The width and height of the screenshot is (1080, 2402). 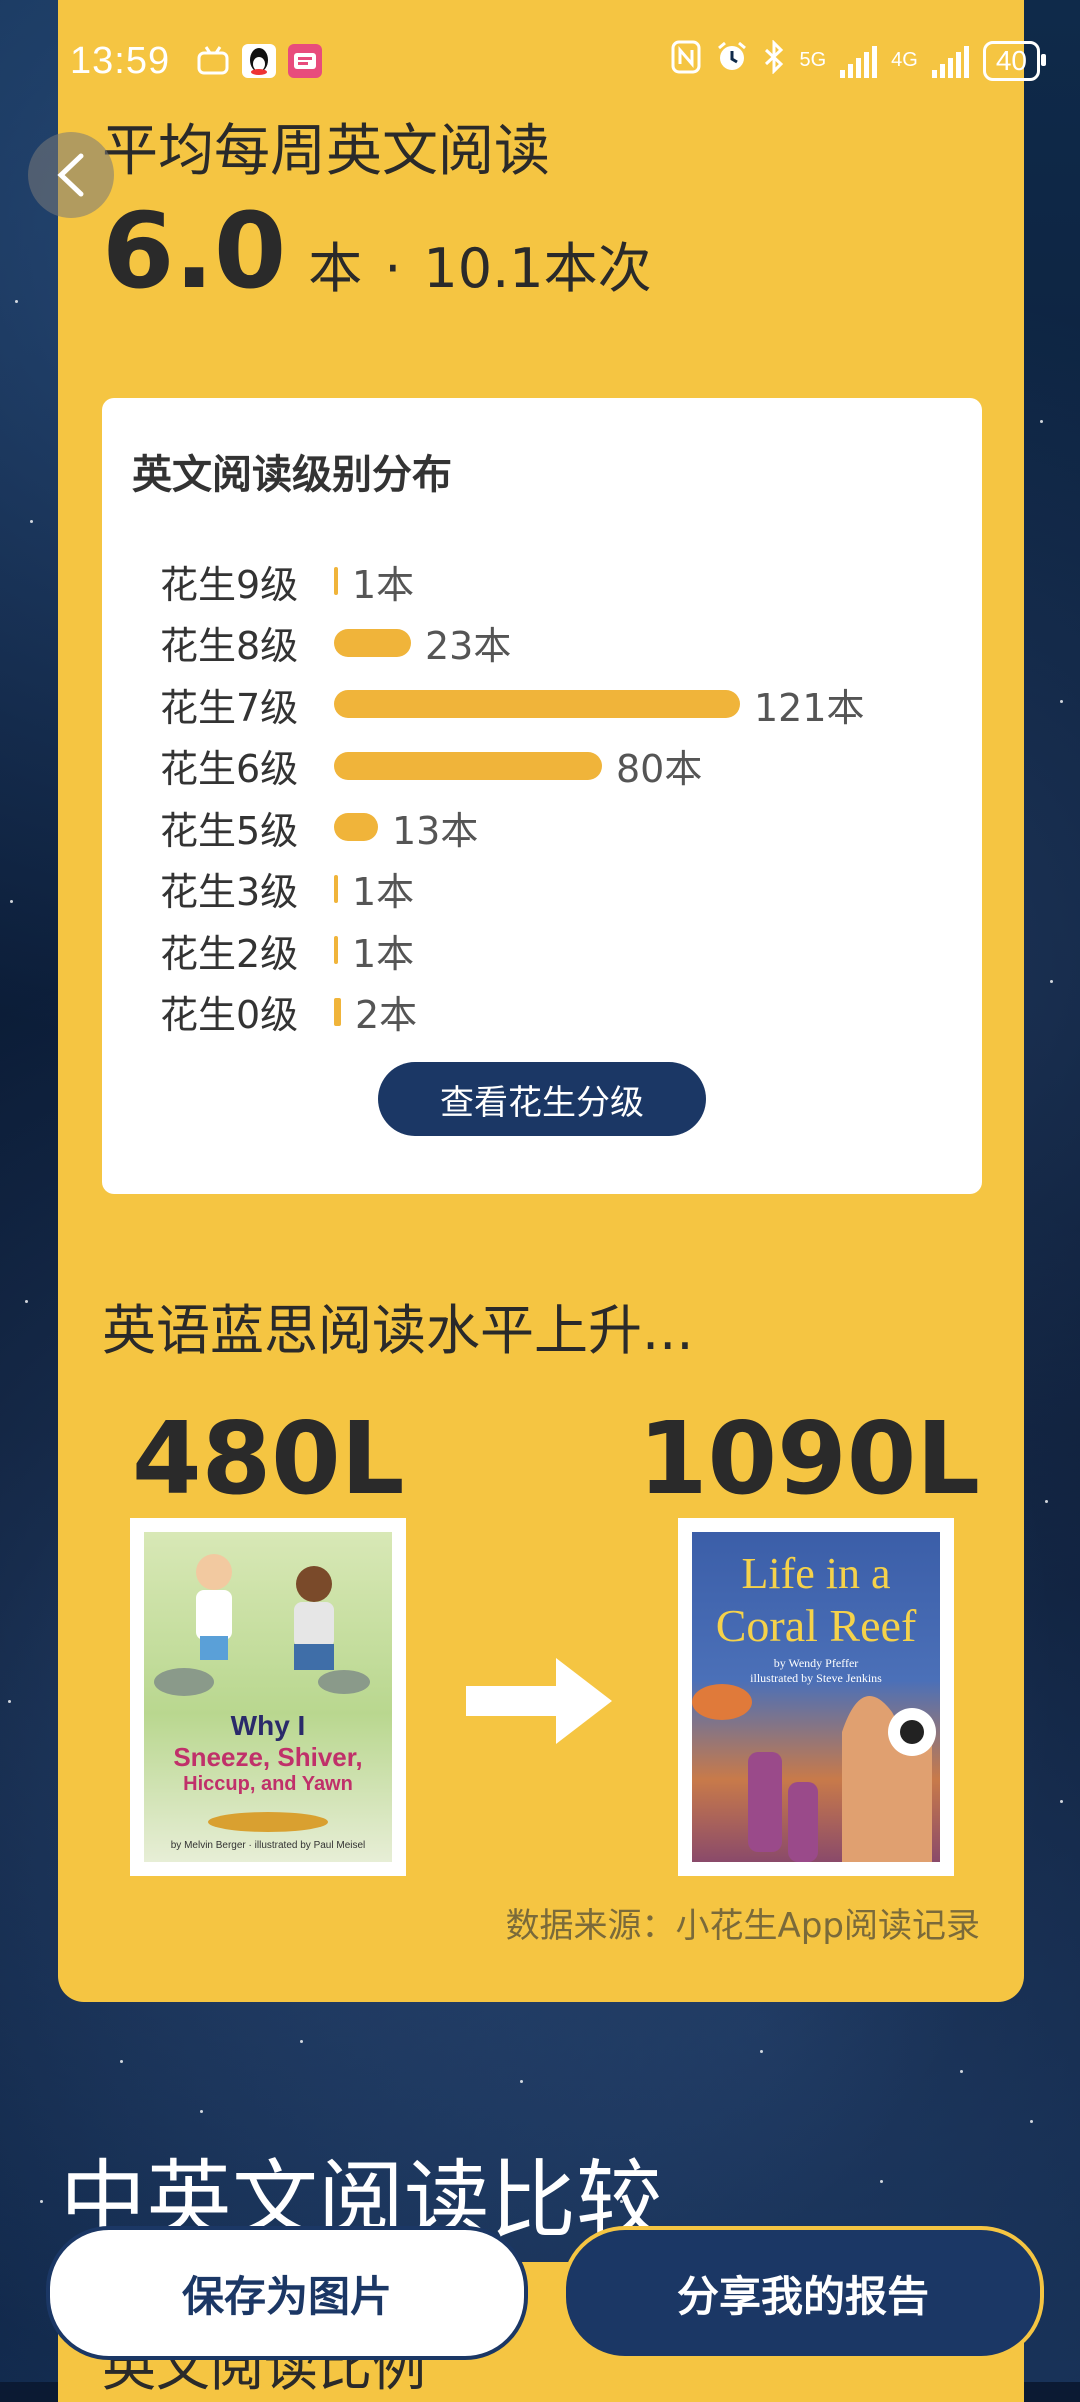 What do you see at coordinates (194, 251) in the screenshot?
I see `books-per-week-value: 6.0` at bounding box center [194, 251].